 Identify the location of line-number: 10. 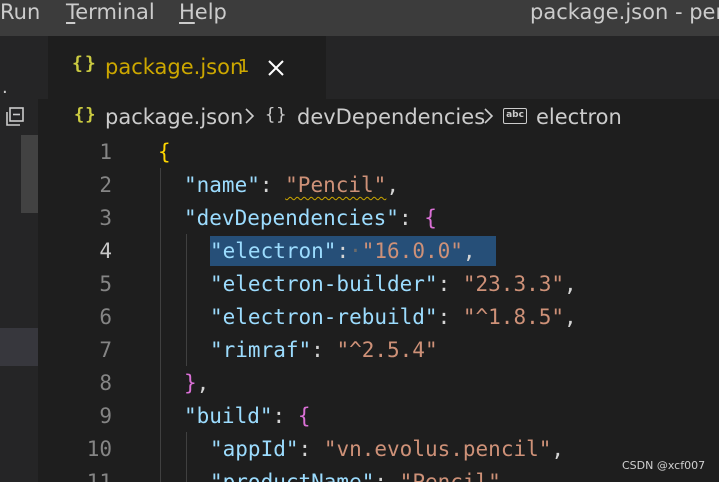
(99, 449).